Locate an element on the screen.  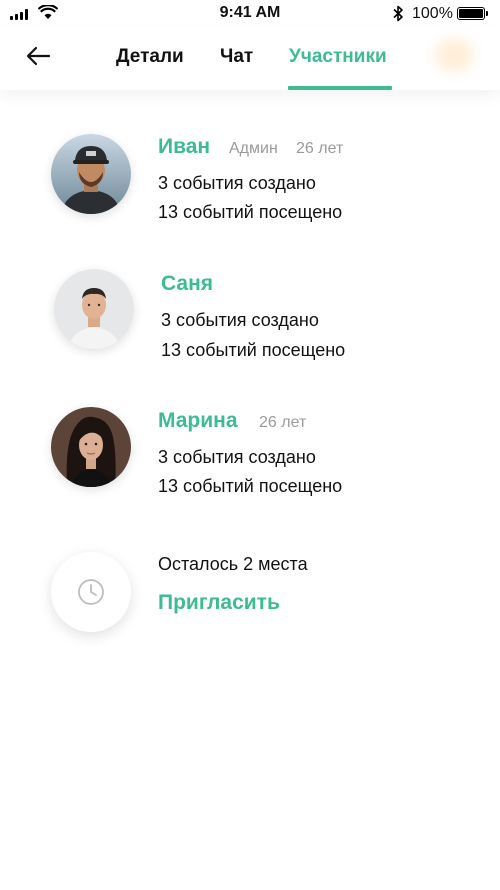
battery-tip is located at coordinates (487, 13).